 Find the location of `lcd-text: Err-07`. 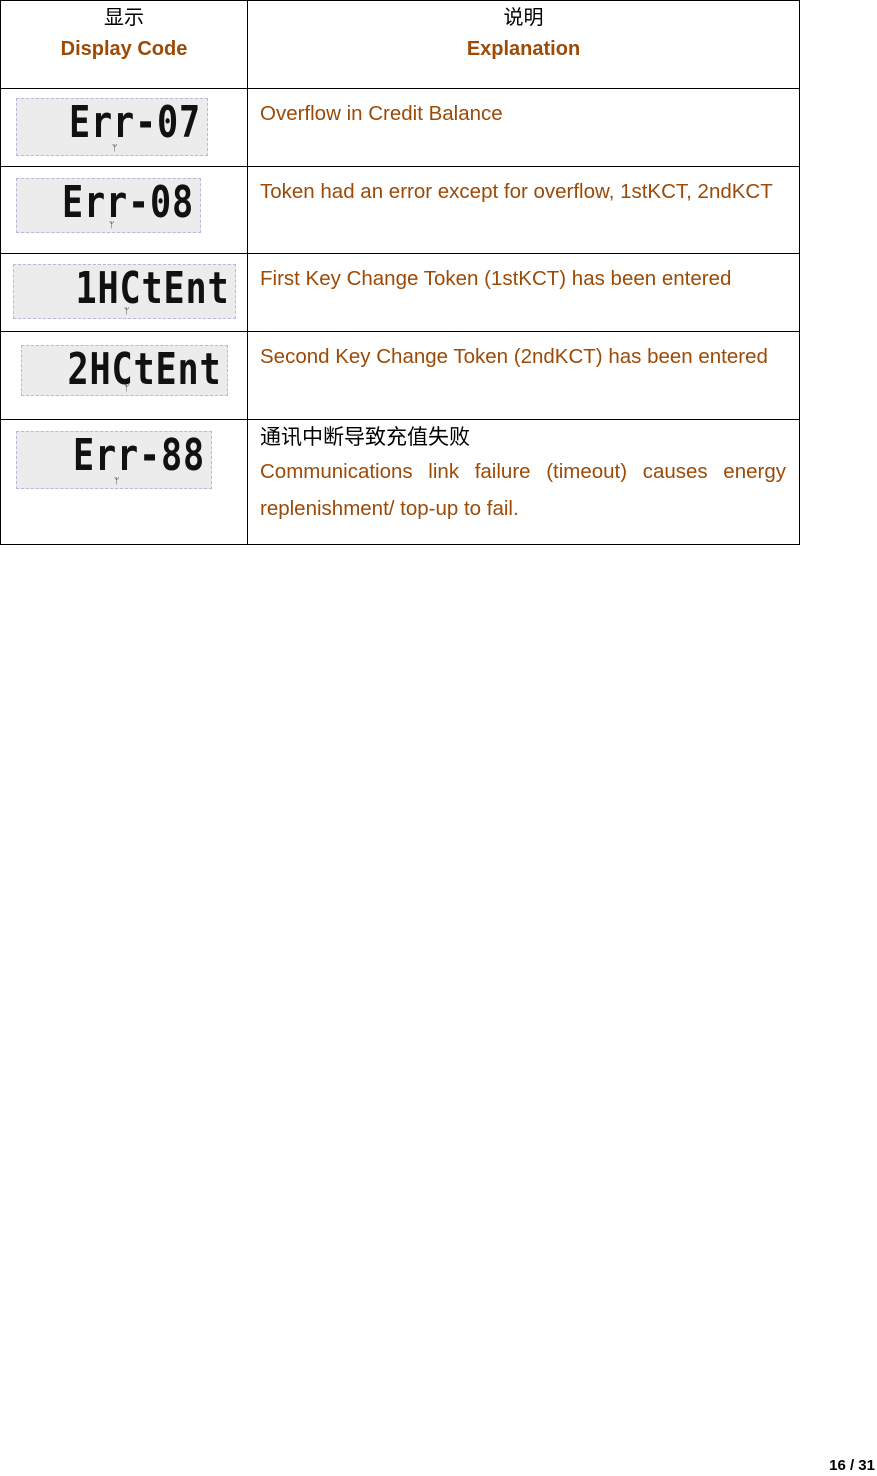

lcd-text: Err-07 is located at coordinates (135, 122).